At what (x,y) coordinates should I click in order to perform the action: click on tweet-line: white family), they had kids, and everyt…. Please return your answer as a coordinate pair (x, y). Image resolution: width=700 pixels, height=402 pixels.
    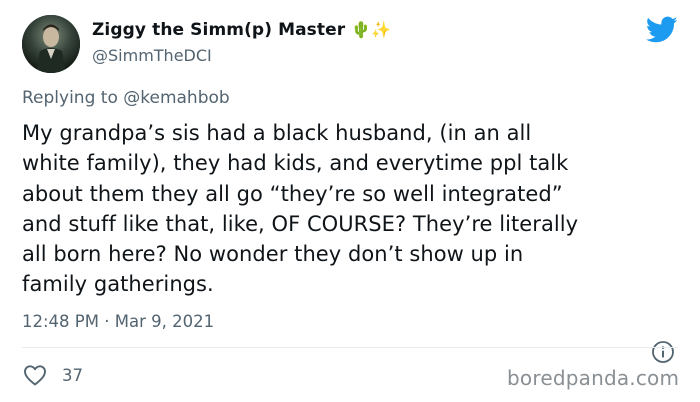
    Looking at the image, I should click on (295, 163).